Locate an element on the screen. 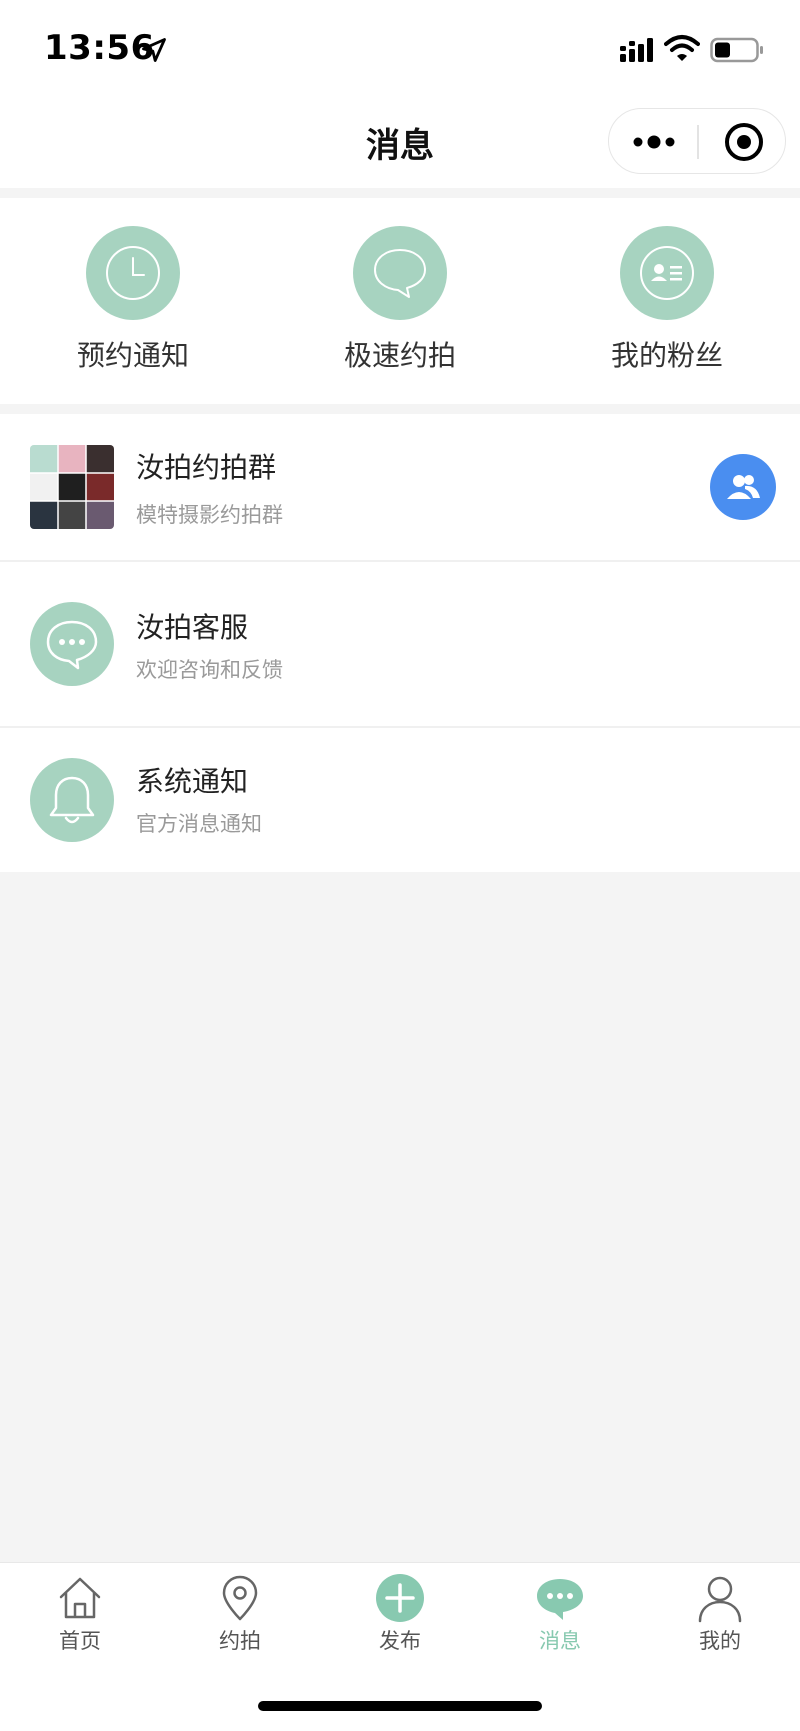 The image size is (800, 1731). shortcut-my-fans: 我的粉丝 is located at coordinates (667, 300).